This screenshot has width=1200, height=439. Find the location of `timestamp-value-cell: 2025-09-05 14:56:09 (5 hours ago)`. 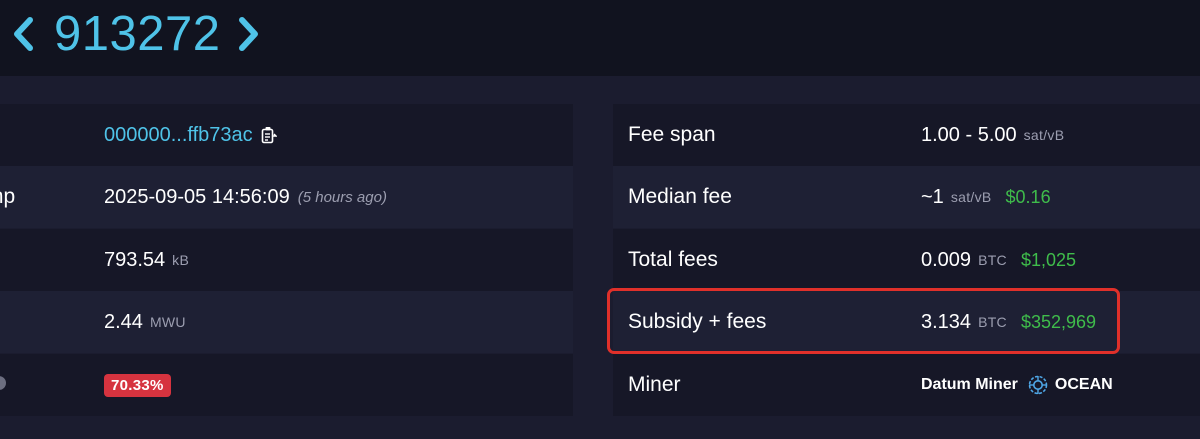

timestamp-value-cell: 2025-09-05 14:56:09 (5 hours ago) is located at coordinates (245, 197).